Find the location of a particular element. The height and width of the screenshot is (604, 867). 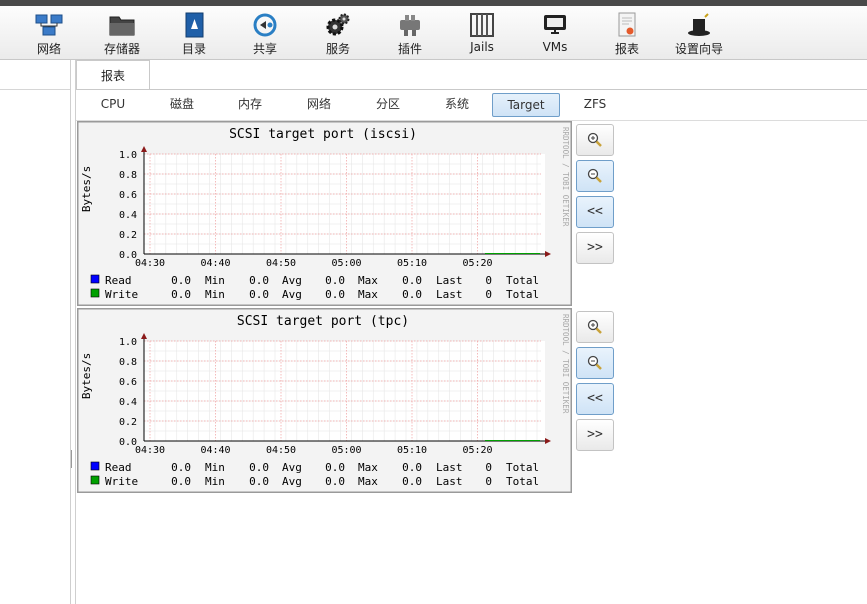

x-tick-label: 04:40 is located at coordinates (215, 450).